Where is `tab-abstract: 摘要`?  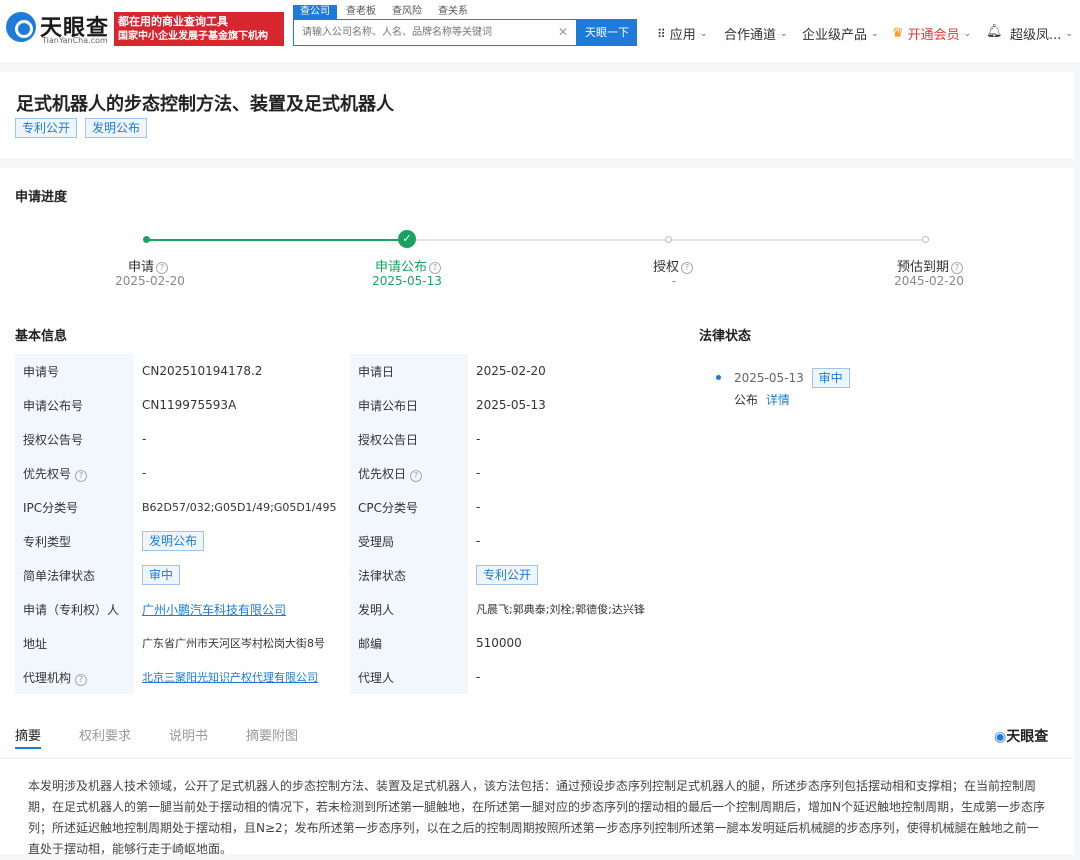 tab-abstract: 摘要 is located at coordinates (28, 737).